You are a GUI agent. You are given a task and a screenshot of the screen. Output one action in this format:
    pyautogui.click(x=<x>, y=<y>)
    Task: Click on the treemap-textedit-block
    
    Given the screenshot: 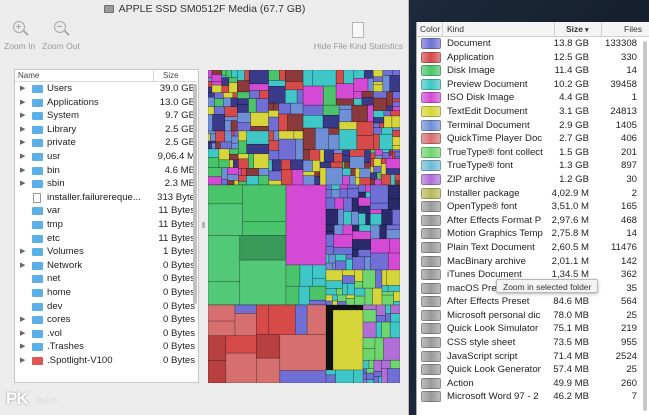 What is the action you would take?
    pyautogui.click(x=348, y=340)
    